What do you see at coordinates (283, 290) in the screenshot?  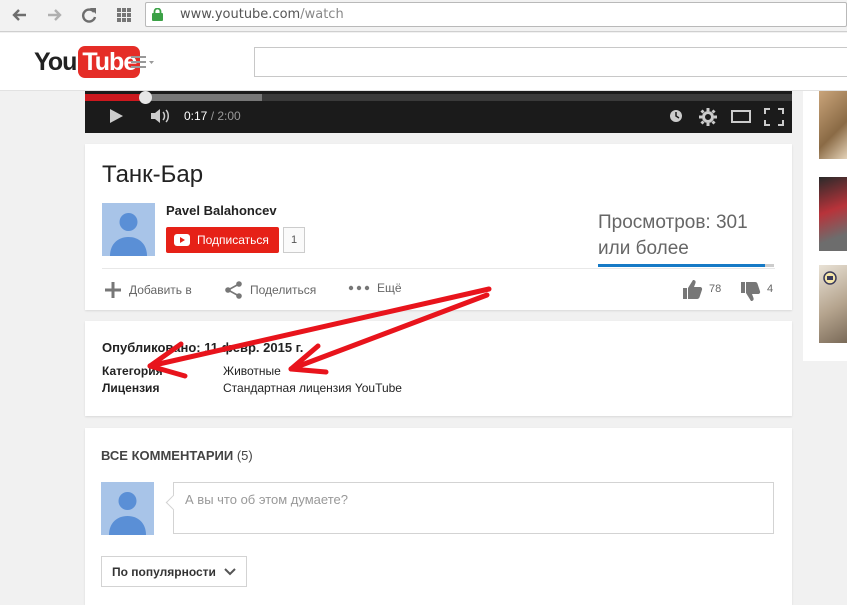 I see `share-label: Поделиться` at bounding box center [283, 290].